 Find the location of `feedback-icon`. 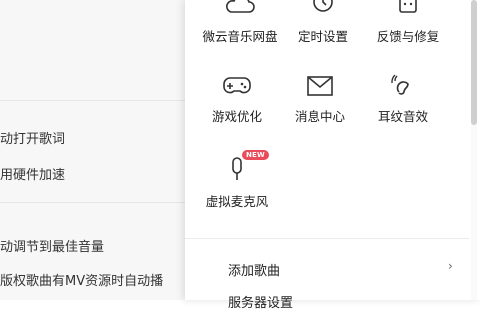

feedback-icon is located at coordinates (408, 6).